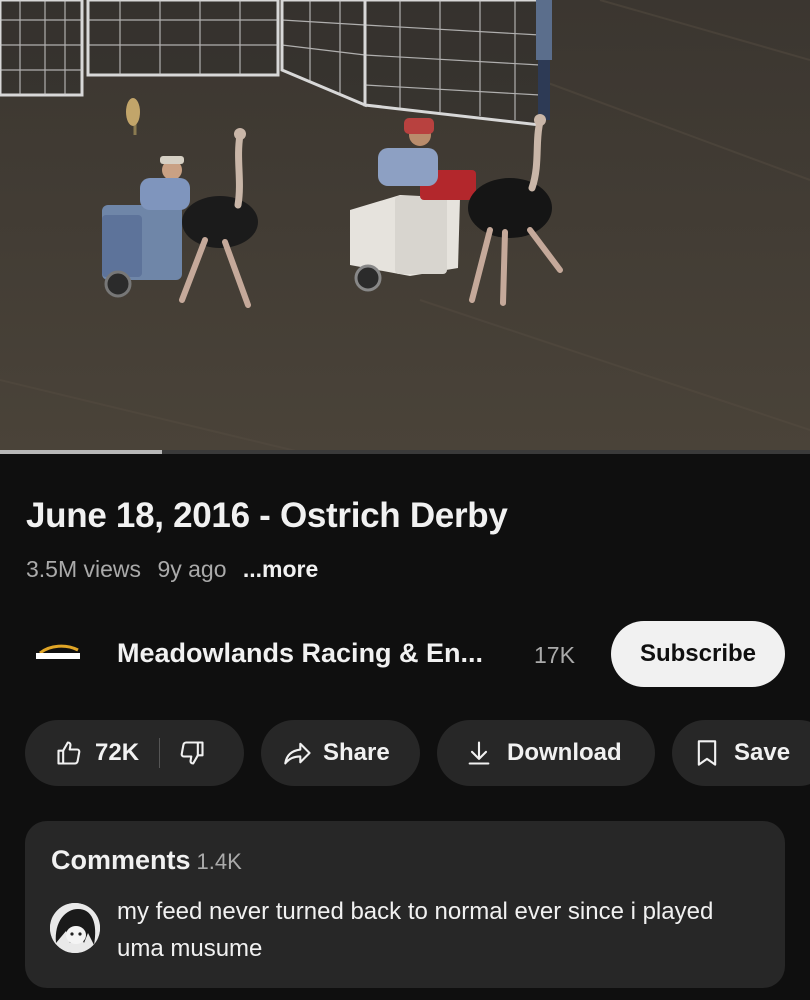  I want to click on subscribe-button: Subscribe, so click(698, 654).